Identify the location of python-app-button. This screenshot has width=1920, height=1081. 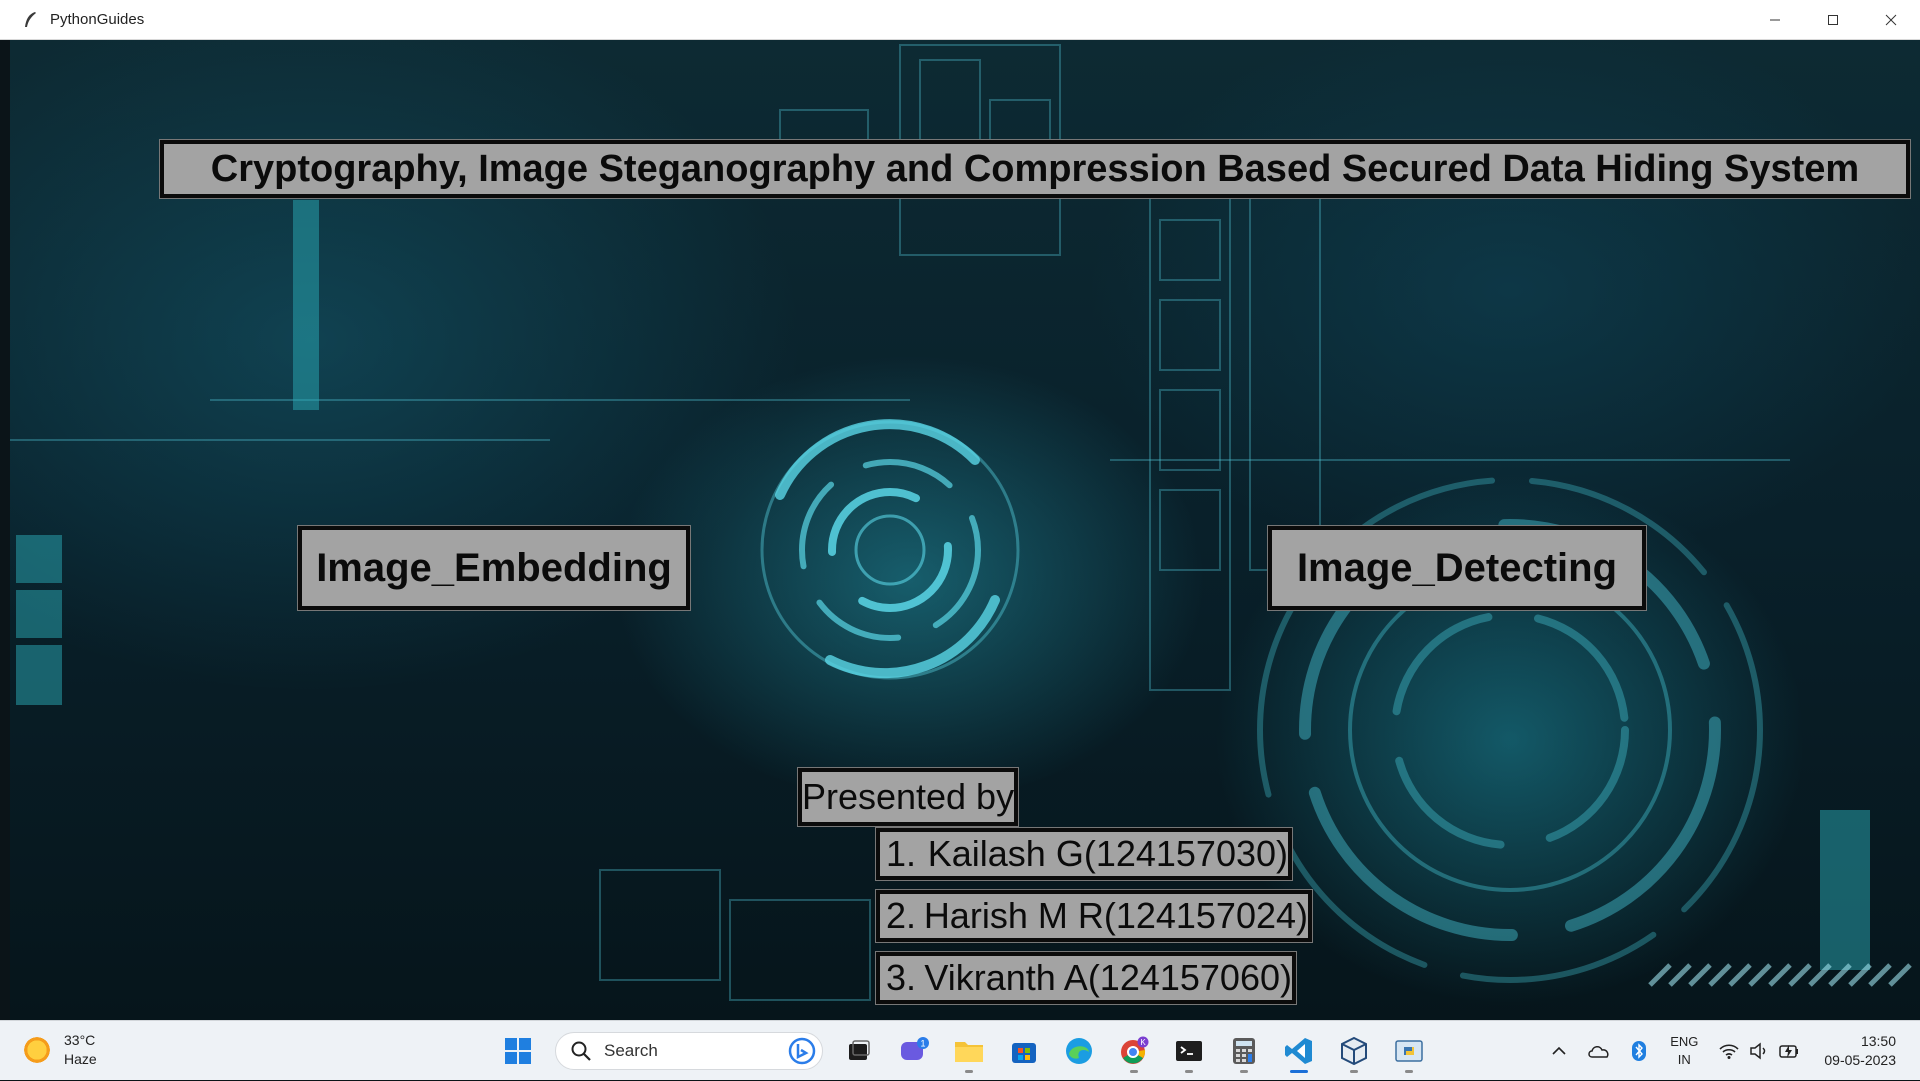
(1409, 1051).